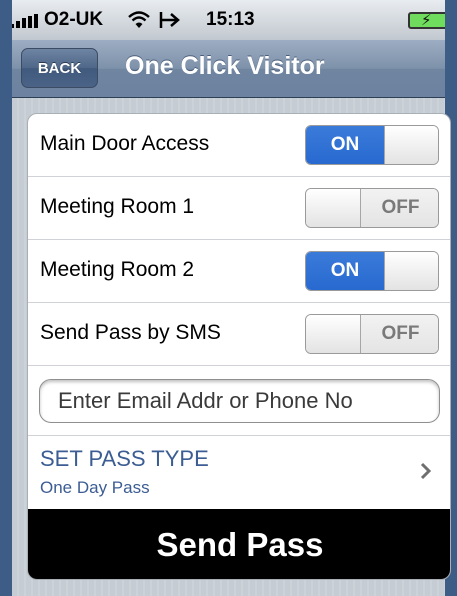 This screenshot has height=596, width=457. I want to click on meeting-room-2-toggle: ON, so click(372, 271).